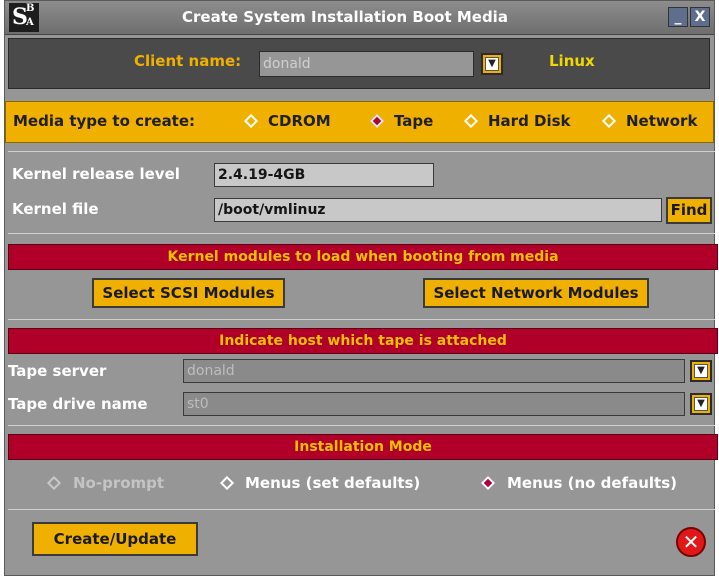  I want to click on app-logo-icon: S B A, so click(24, 17).